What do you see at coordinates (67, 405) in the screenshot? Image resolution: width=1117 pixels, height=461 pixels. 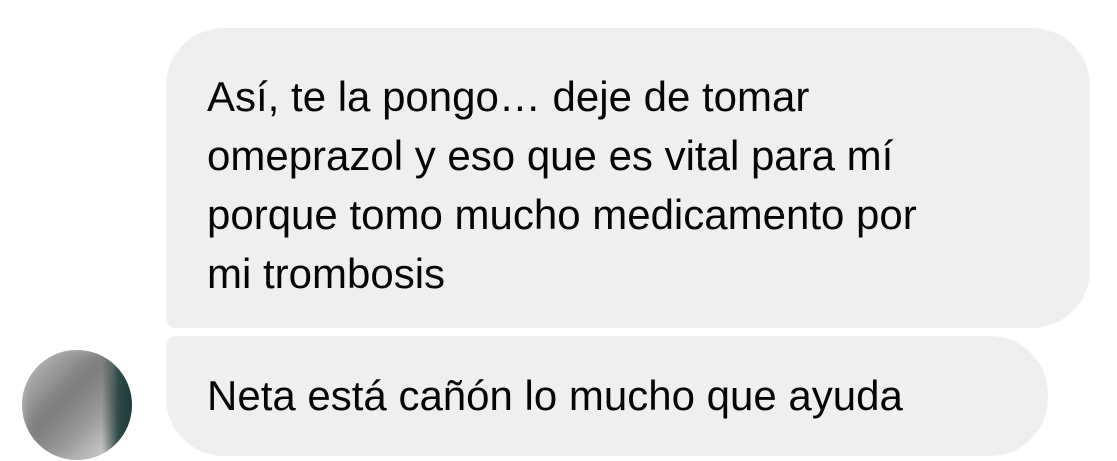 I see `avatar-blurred-photo` at bounding box center [67, 405].